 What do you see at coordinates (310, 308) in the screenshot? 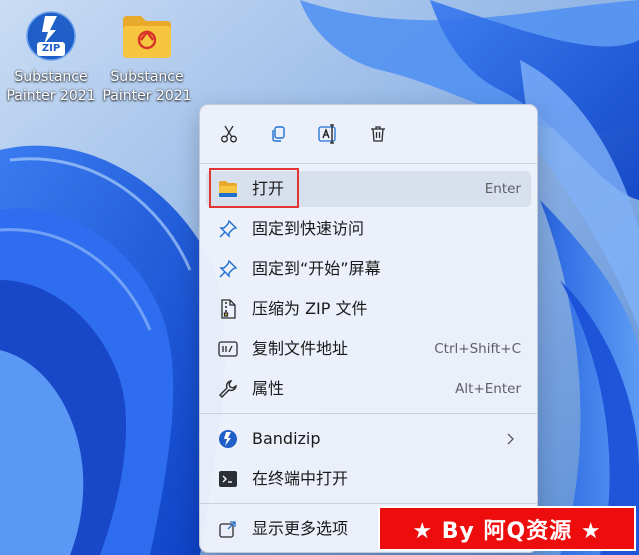
I see `menu-item-label: 压缩为 ZIP 文件` at bounding box center [310, 308].